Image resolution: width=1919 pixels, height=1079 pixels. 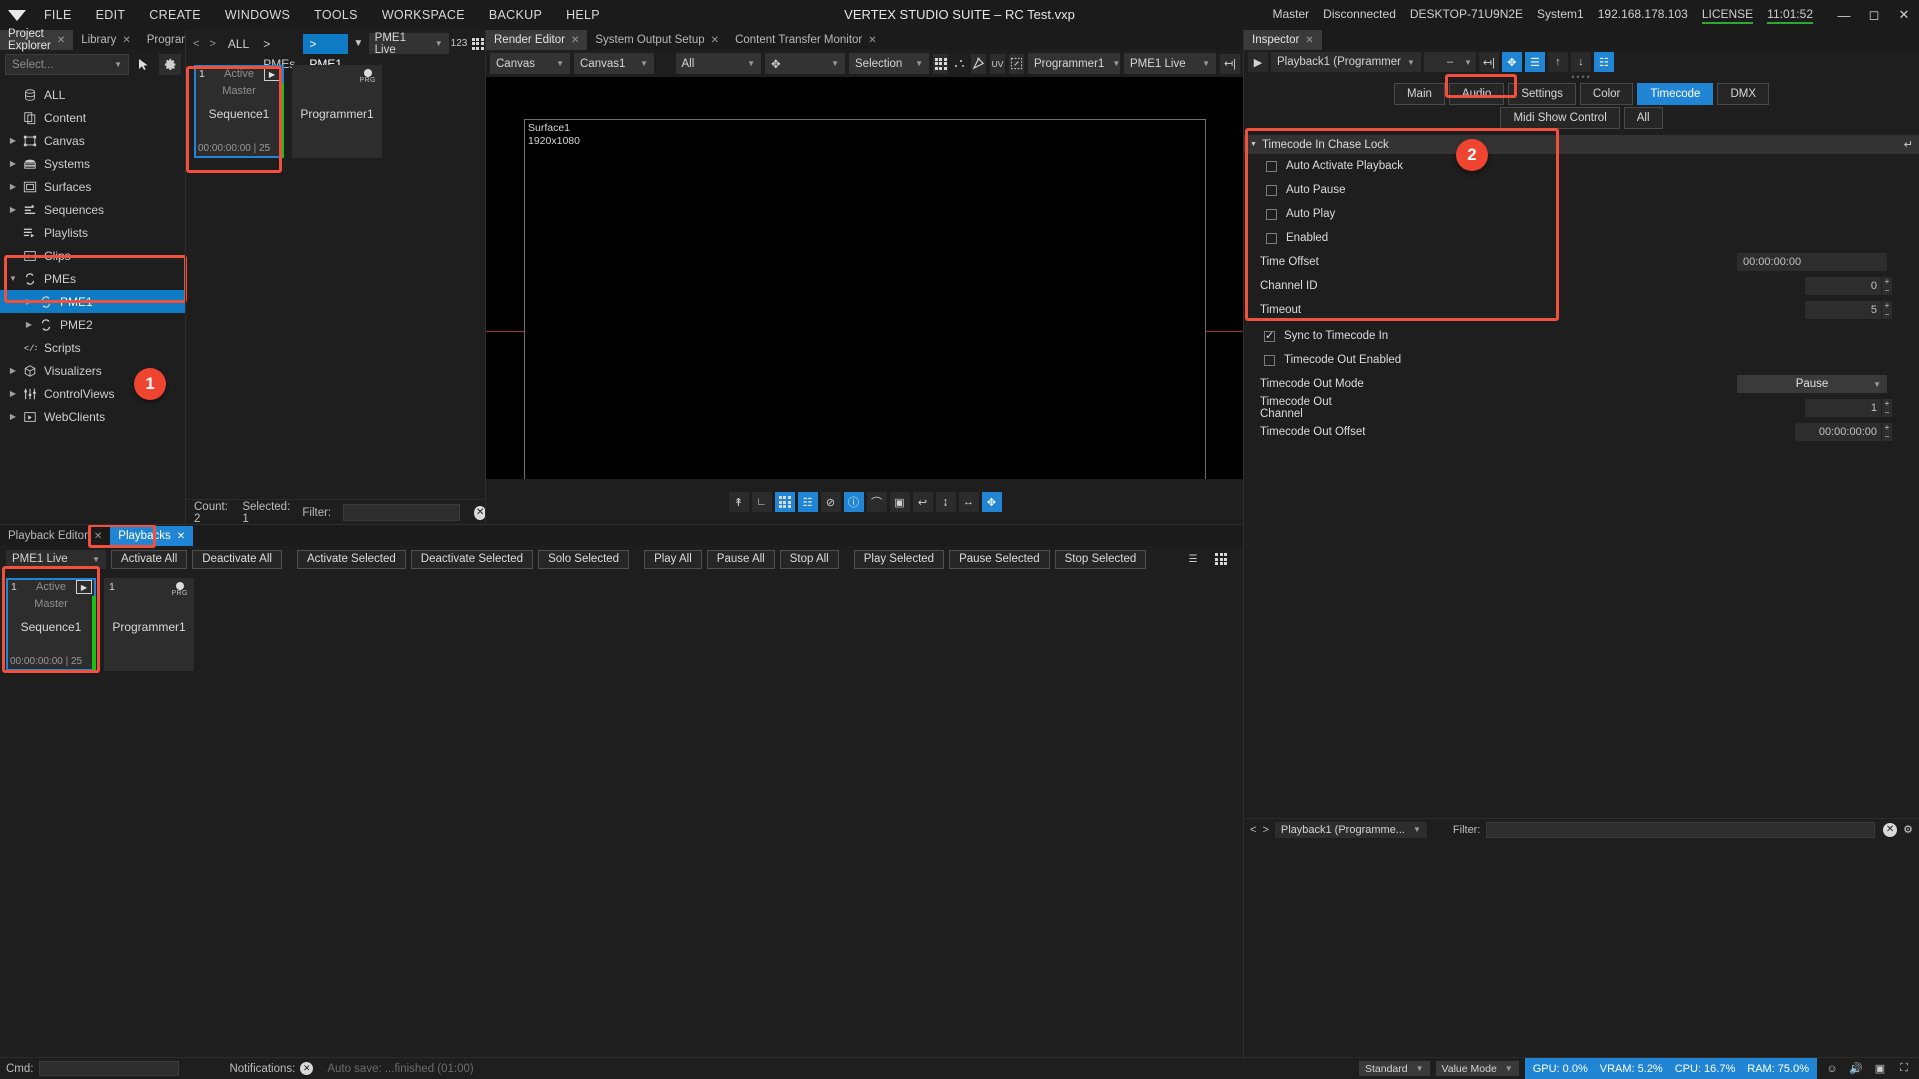 I want to click on tree-item-pme2: ▶ PME2, so click(x=93, y=324).